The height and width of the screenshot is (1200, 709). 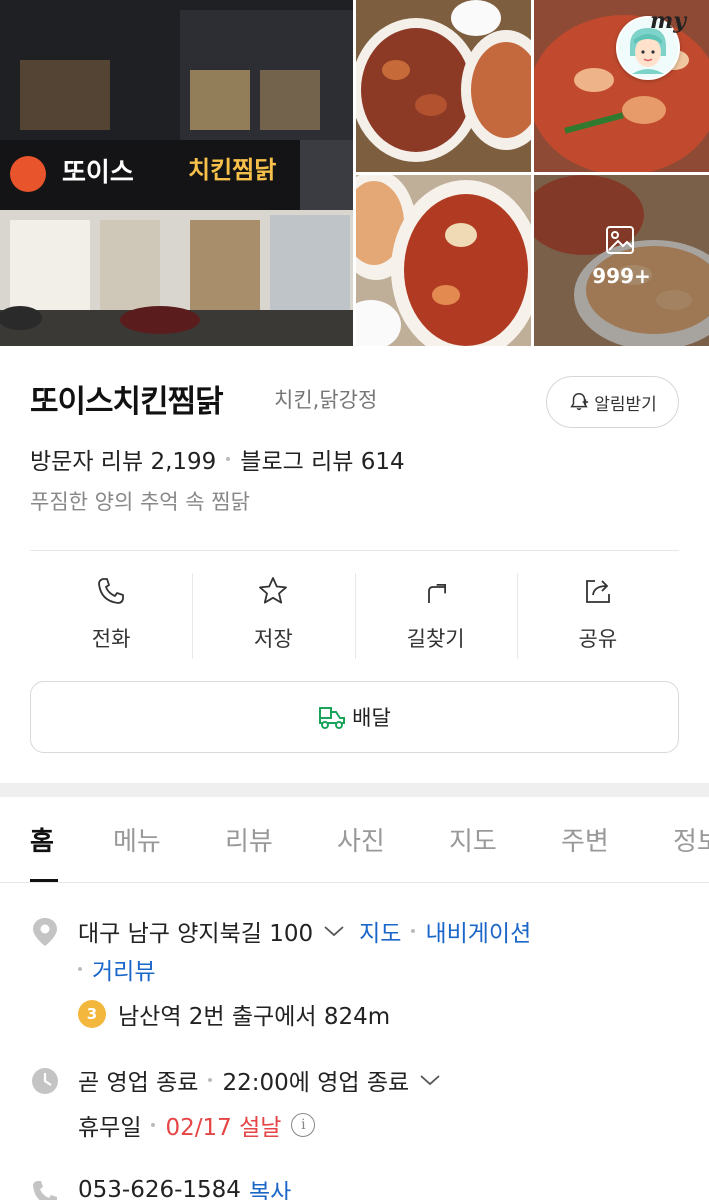 I want to click on review-summary: 방문자 리뷰 2,199 블로그 리뷰 614, so click(x=217, y=459).